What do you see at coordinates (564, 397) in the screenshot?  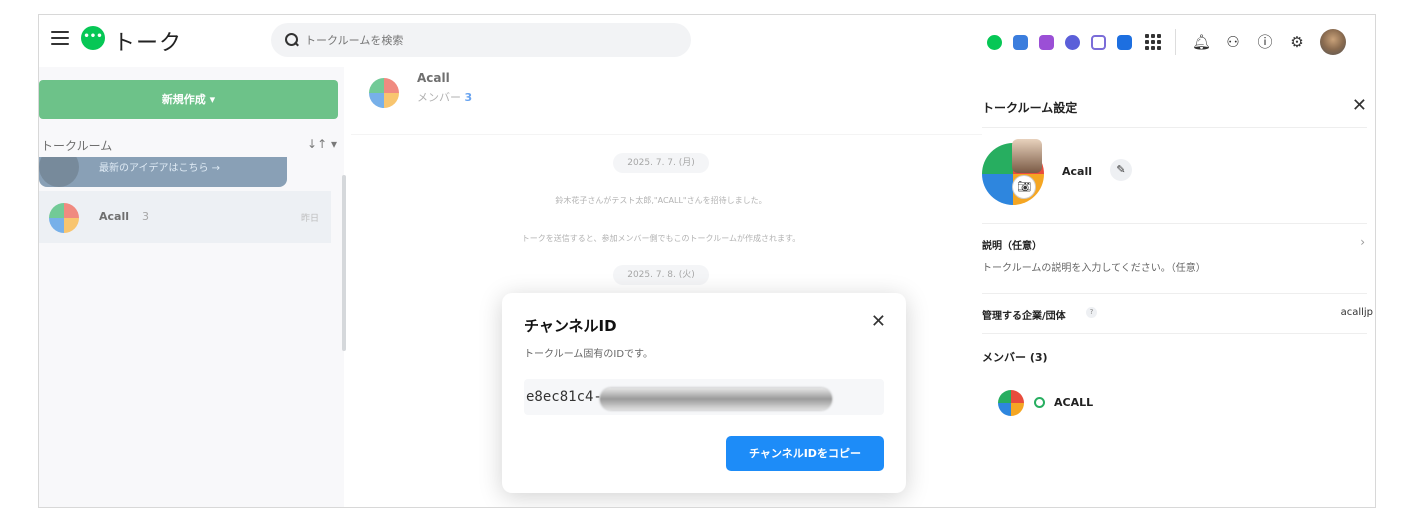 I see `channel-id-text: e8ec81c4-` at bounding box center [564, 397].